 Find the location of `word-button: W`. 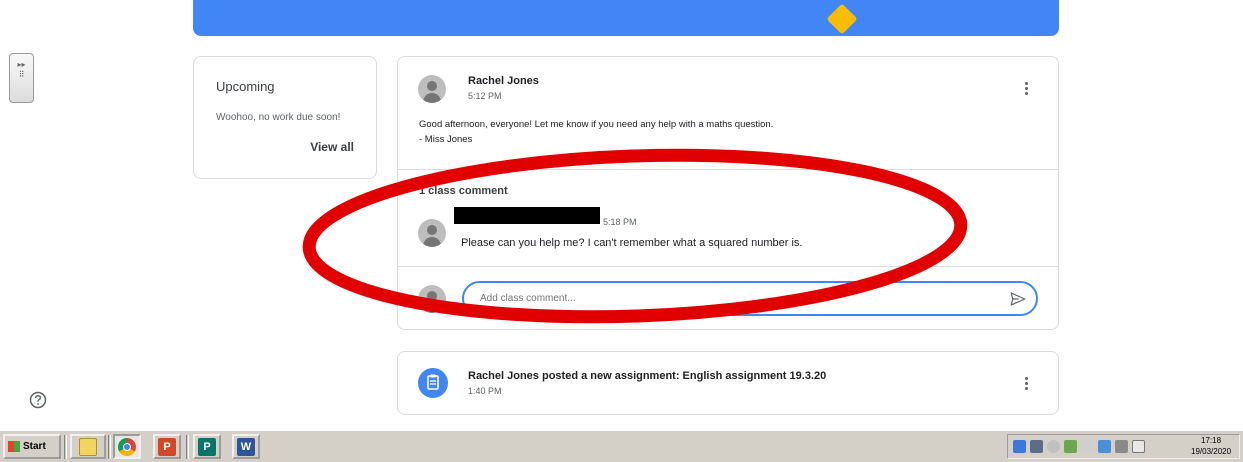

word-button: W is located at coordinates (246, 446).